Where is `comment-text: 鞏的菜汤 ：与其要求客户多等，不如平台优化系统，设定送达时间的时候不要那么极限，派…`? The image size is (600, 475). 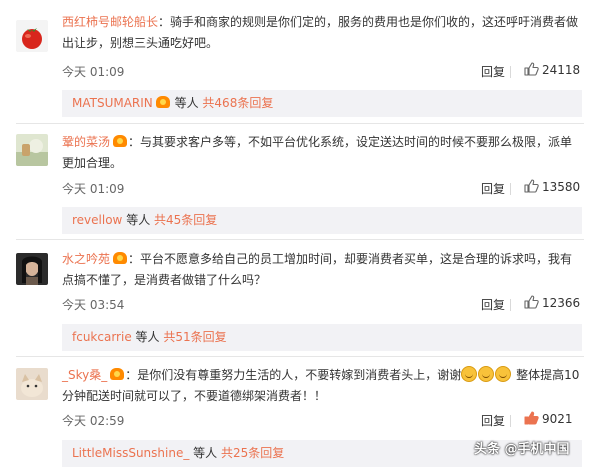 comment-text: 鞏的菜汤 ：与其要求客户多等，不如平台优化系统，设定送达时间的时候不要那么极限，派… is located at coordinates (322, 153).